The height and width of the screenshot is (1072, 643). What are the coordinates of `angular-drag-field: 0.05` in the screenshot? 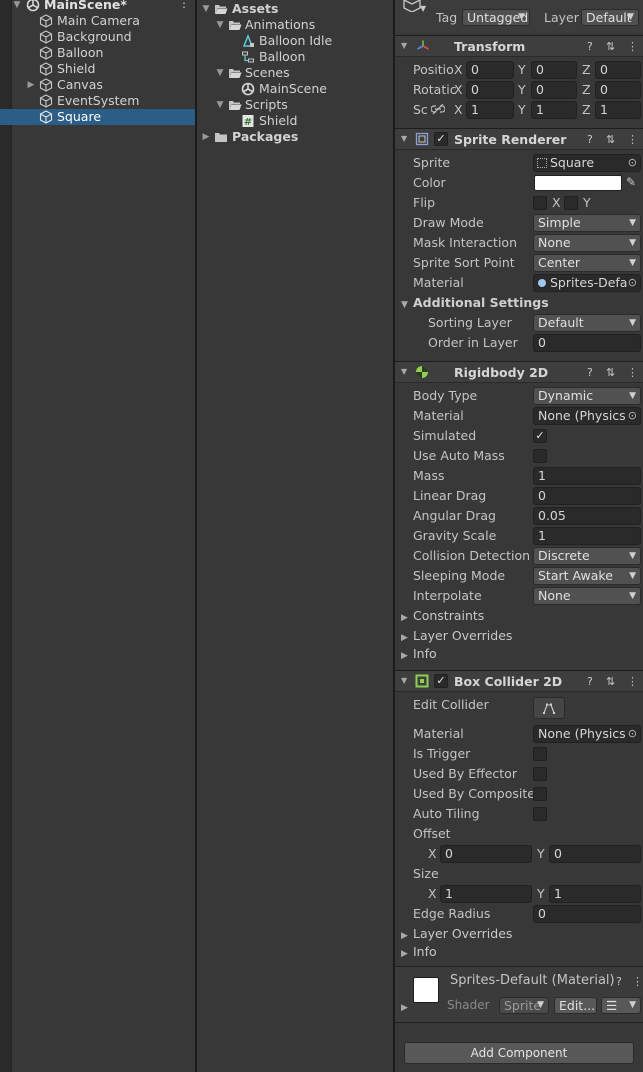 It's located at (587, 516).